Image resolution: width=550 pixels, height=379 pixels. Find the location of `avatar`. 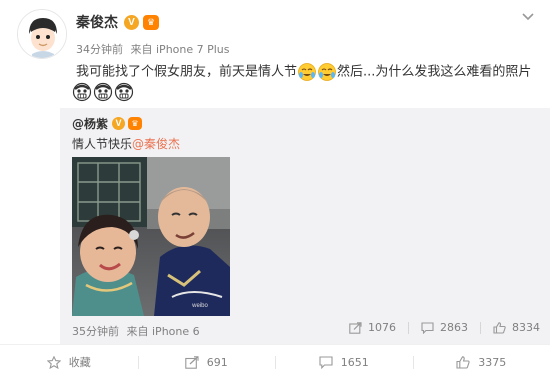

avatar is located at coordinates (42, 34).